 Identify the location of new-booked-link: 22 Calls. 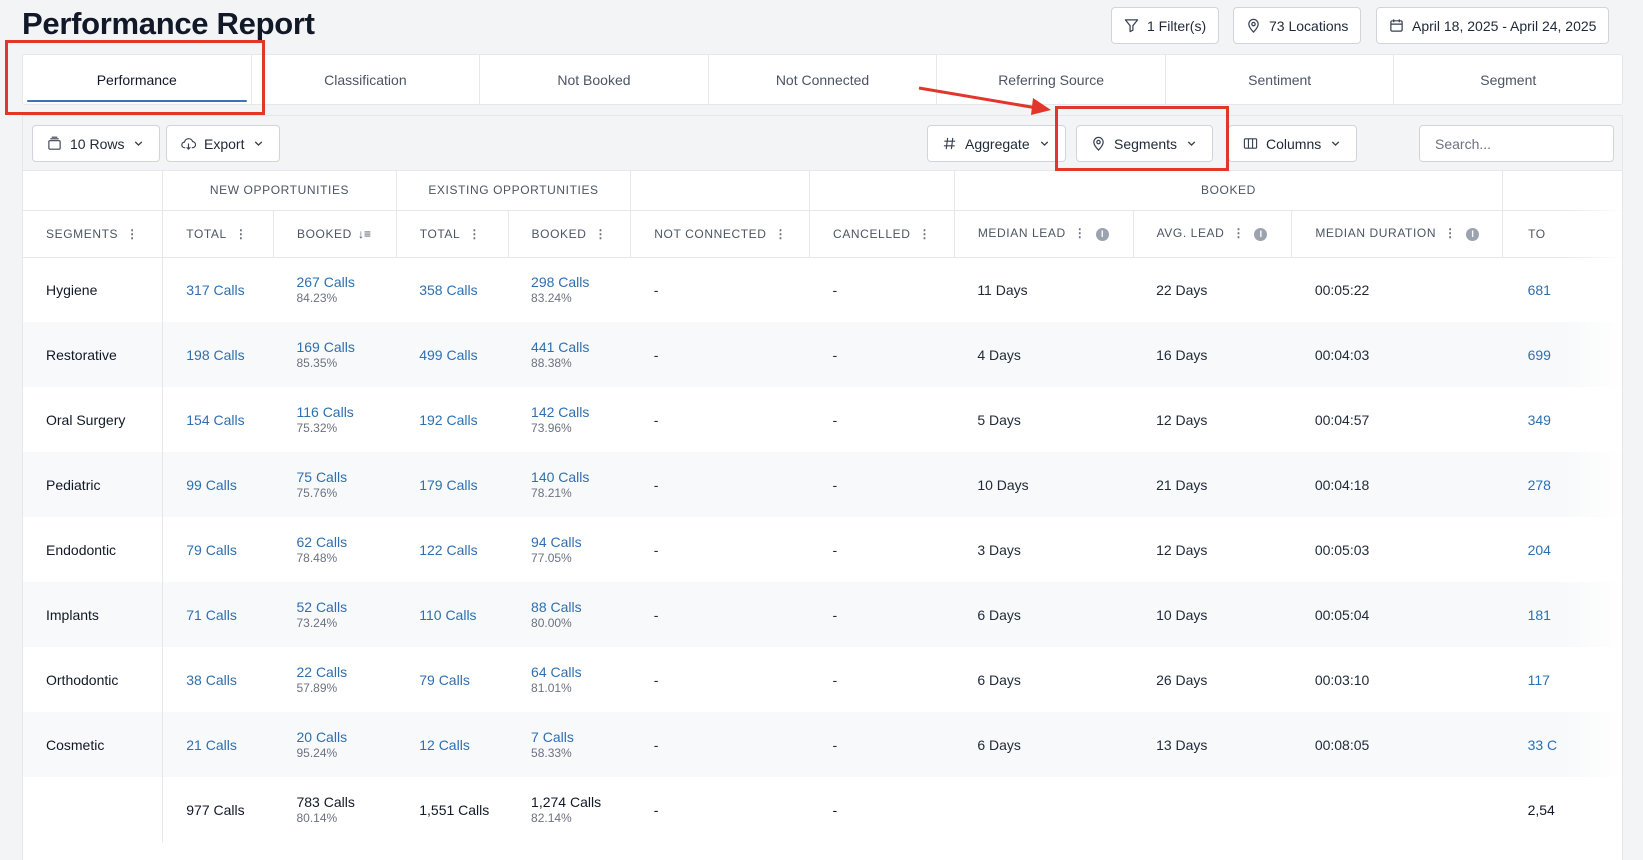
(321, 672).